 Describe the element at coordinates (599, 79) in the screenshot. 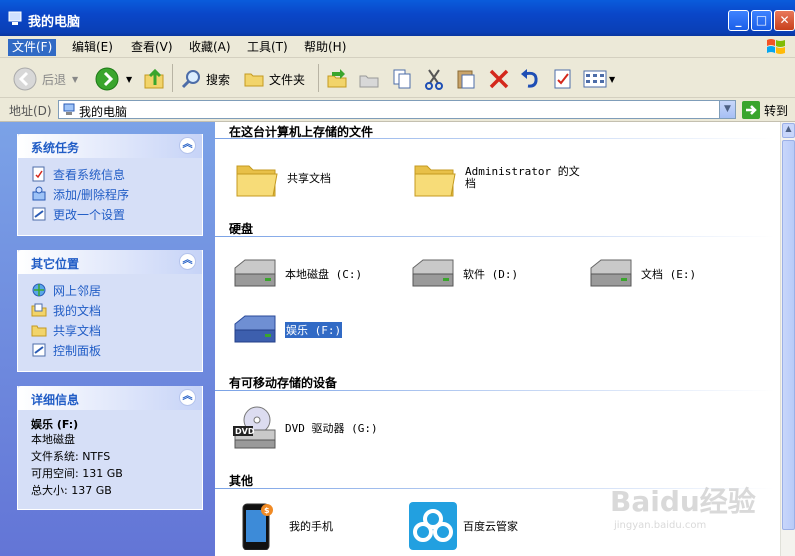

I see `views-button: ▼` at that location.